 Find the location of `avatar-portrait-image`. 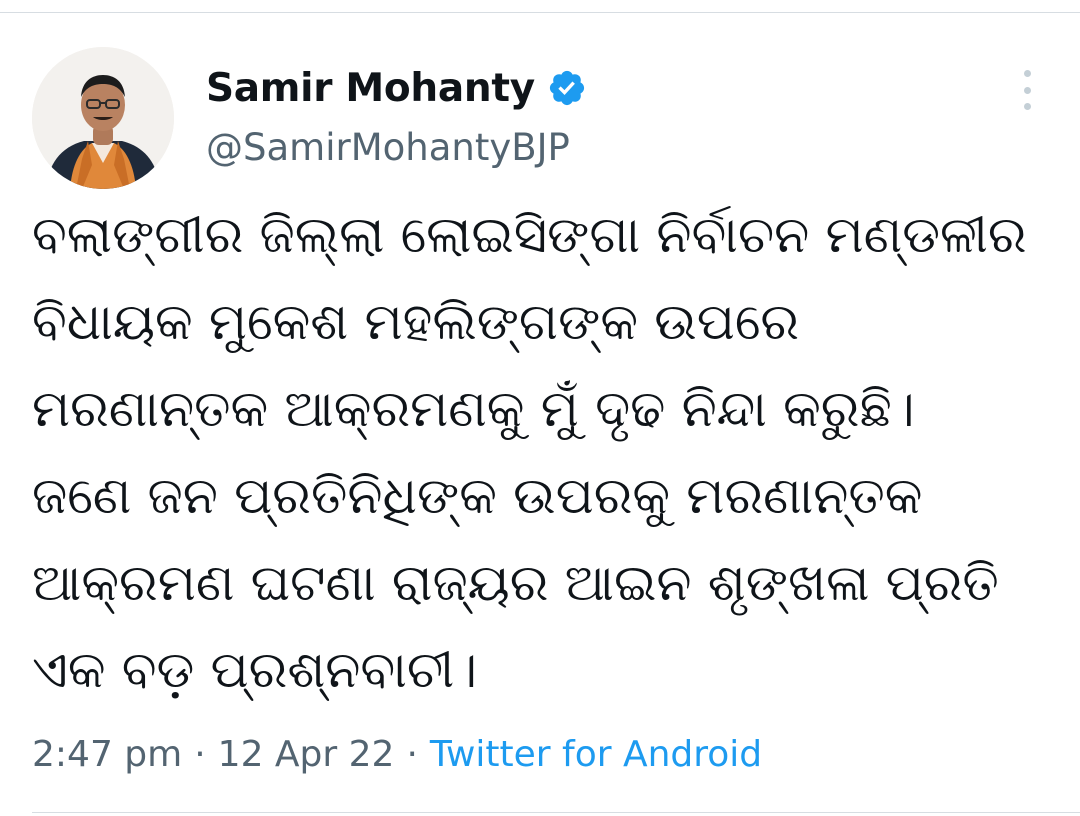

avatar-portrait-image is located at coordinates (103, 118).